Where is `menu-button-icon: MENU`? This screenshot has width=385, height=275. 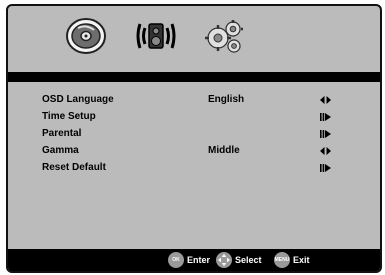 menu-button-icon: MENU is located at coordinates (282, 260).